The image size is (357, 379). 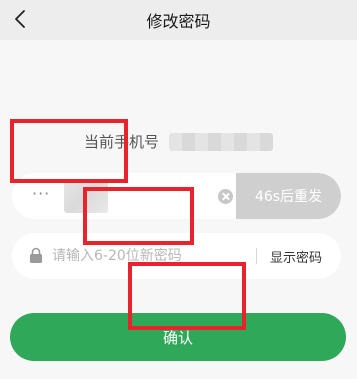 I want to click on current-phone-row: 当前手机号, so click(x=178, y=141).